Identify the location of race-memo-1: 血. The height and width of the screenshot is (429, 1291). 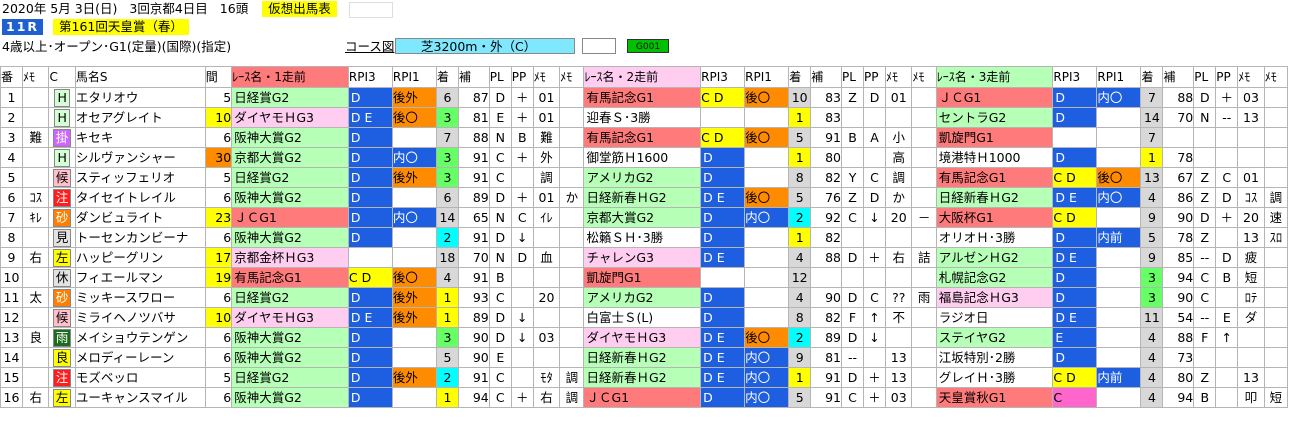
(546, 257).